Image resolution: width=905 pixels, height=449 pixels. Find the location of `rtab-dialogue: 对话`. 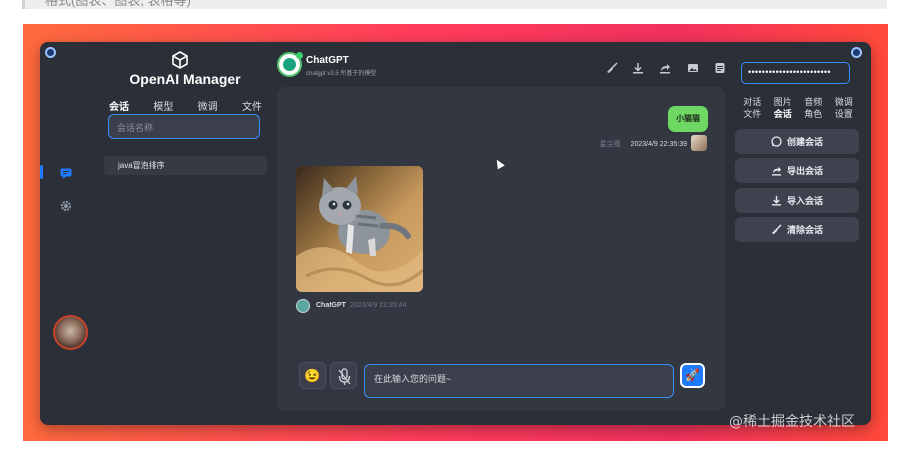

rtab-dialogue: 对话 is located at coordinates (752, 102).